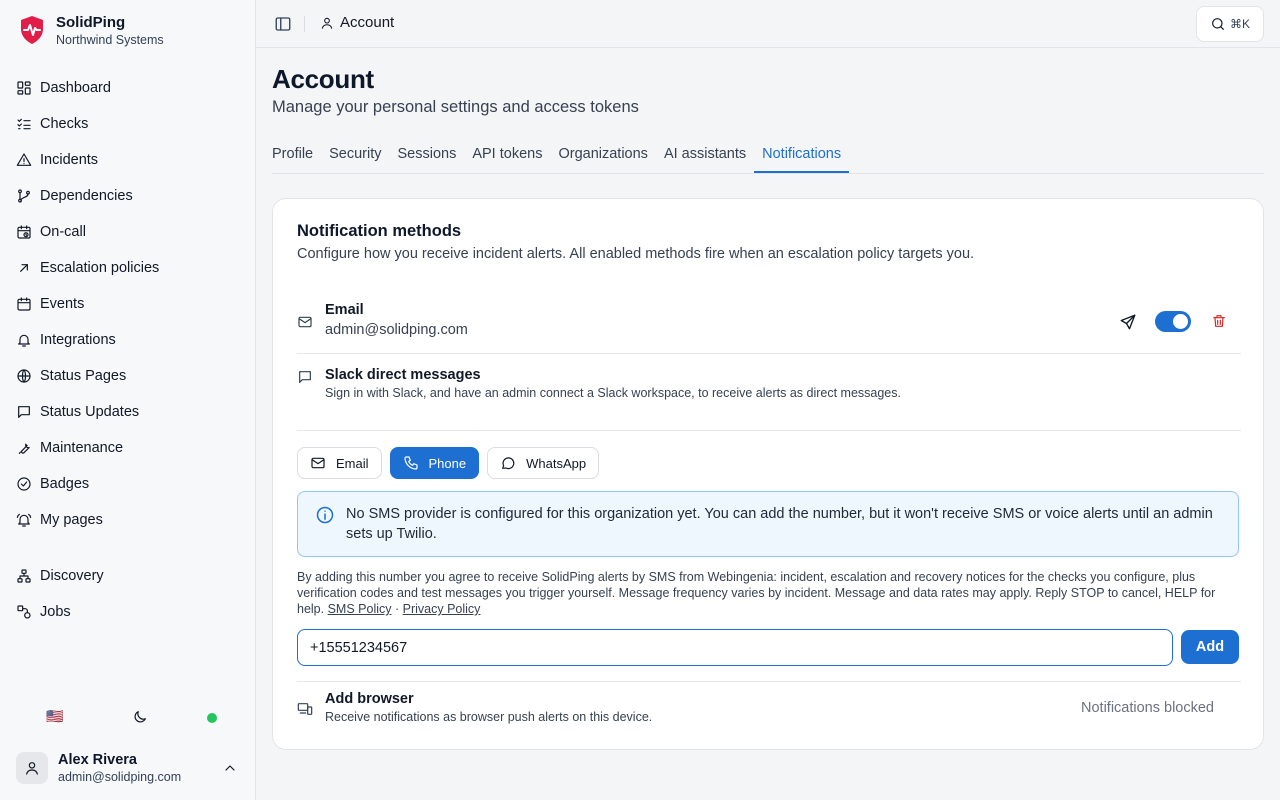  What do you see at coordinates (24, 612) in the screenshot?
I see `jobs-icon` at bounding box center [24, 612].